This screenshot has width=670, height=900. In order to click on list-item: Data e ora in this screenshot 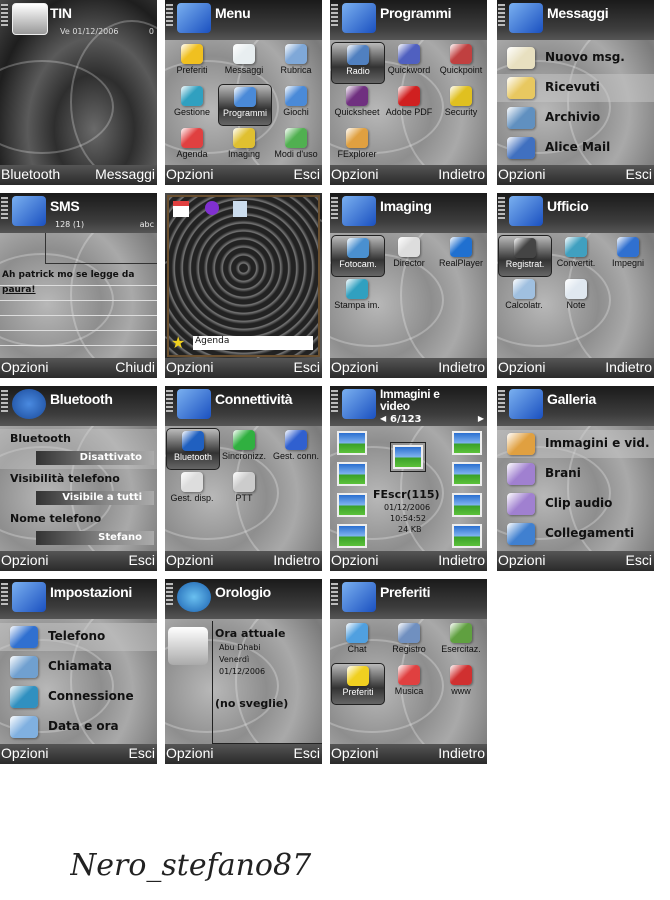, I will do `click(78, 727)`.